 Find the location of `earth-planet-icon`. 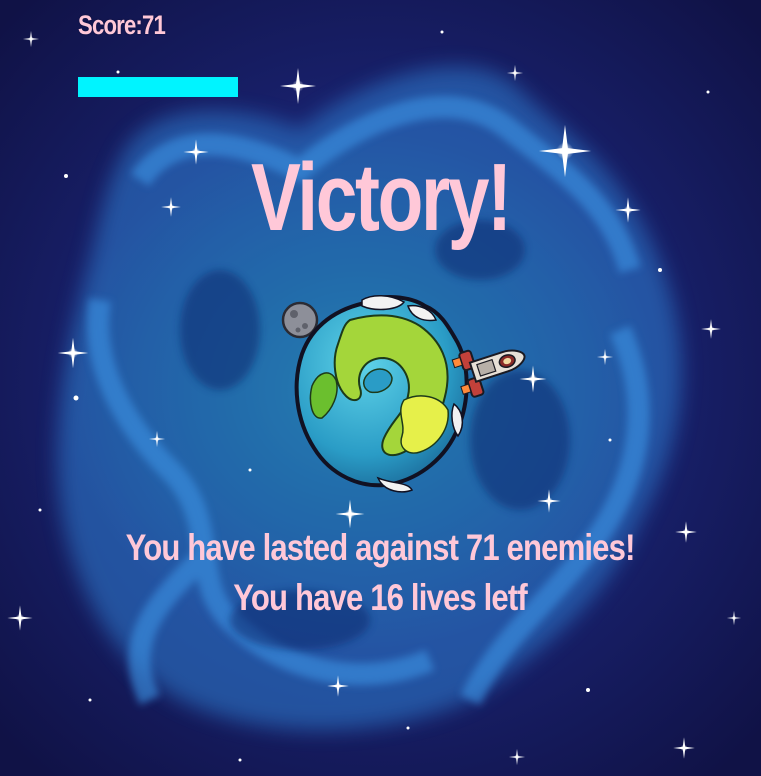

earth-planet-icon is located at coordinates (381, 394).